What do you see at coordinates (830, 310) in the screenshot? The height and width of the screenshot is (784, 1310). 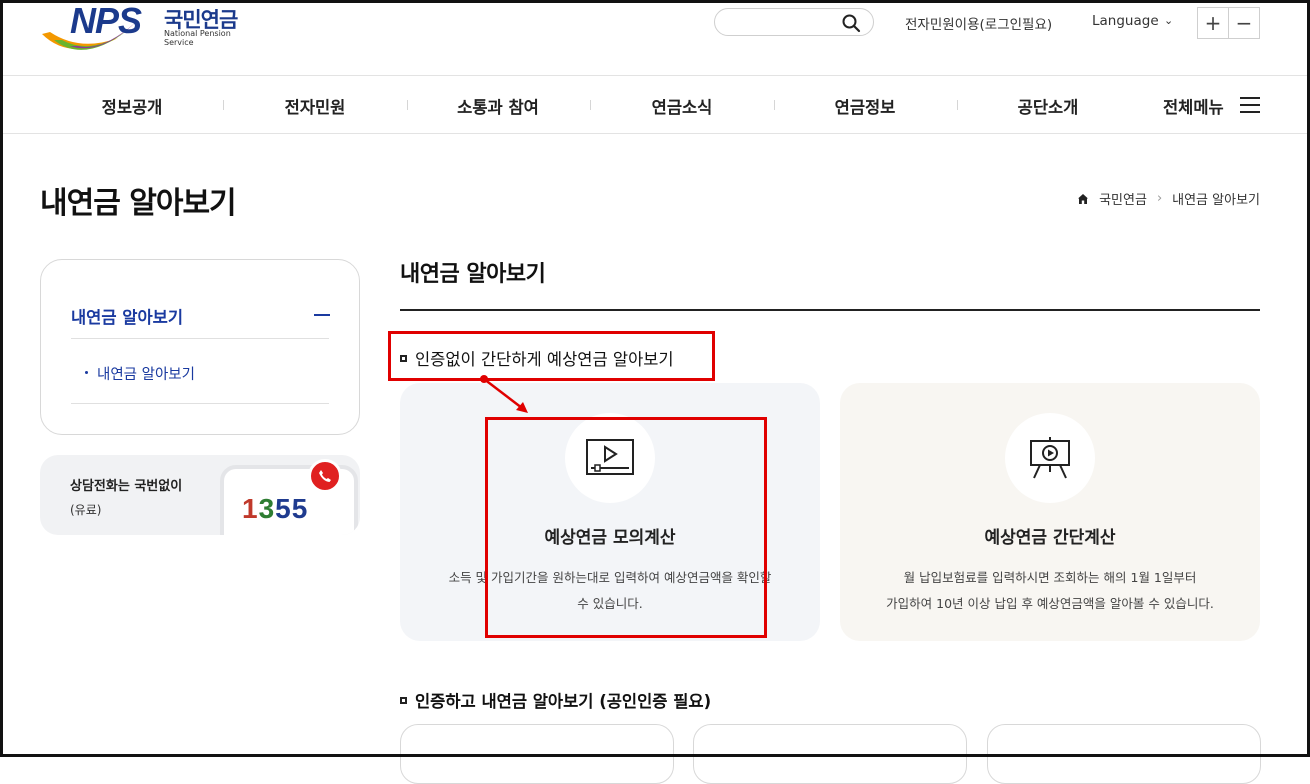 I see `title-divider` at bounding box center [830, 310].